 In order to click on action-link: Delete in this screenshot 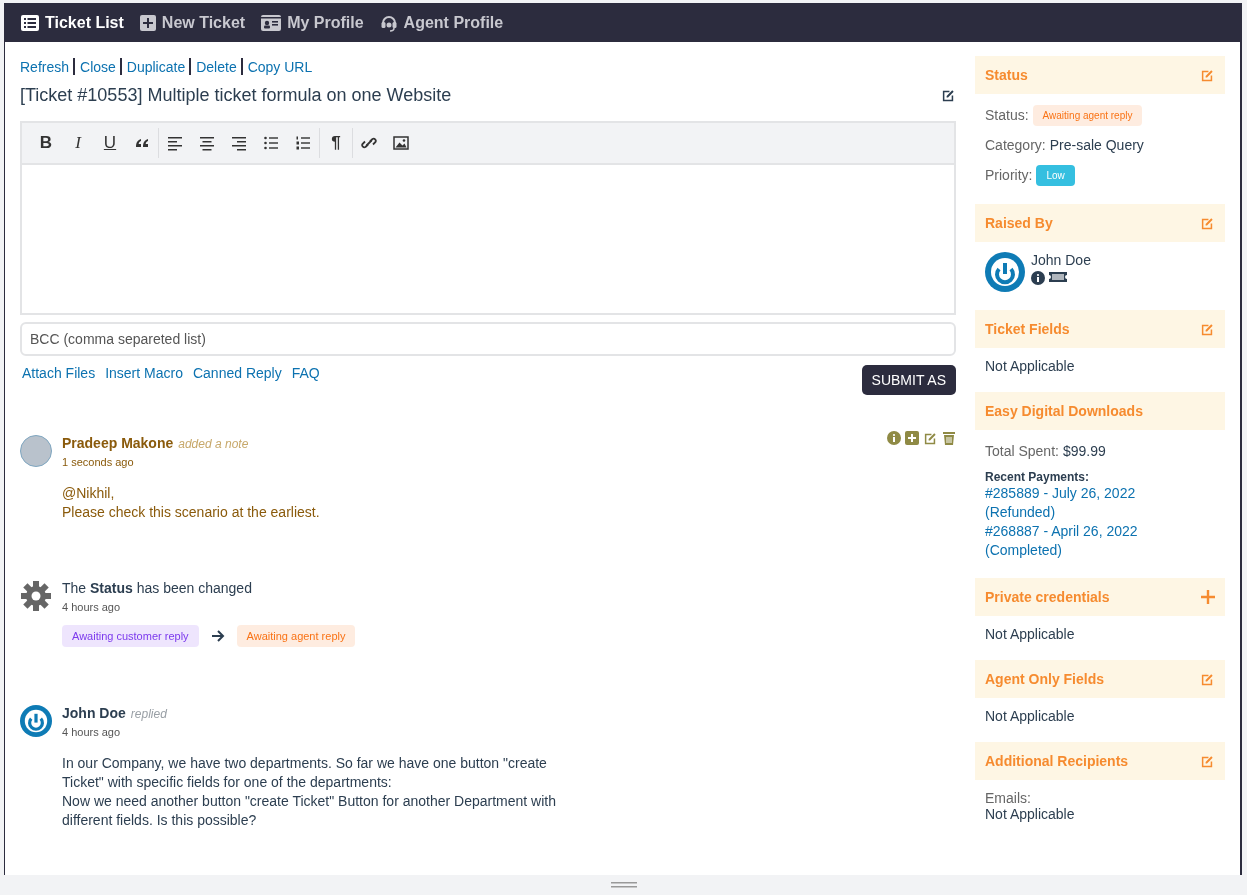, I will do `click(216, 66)`.